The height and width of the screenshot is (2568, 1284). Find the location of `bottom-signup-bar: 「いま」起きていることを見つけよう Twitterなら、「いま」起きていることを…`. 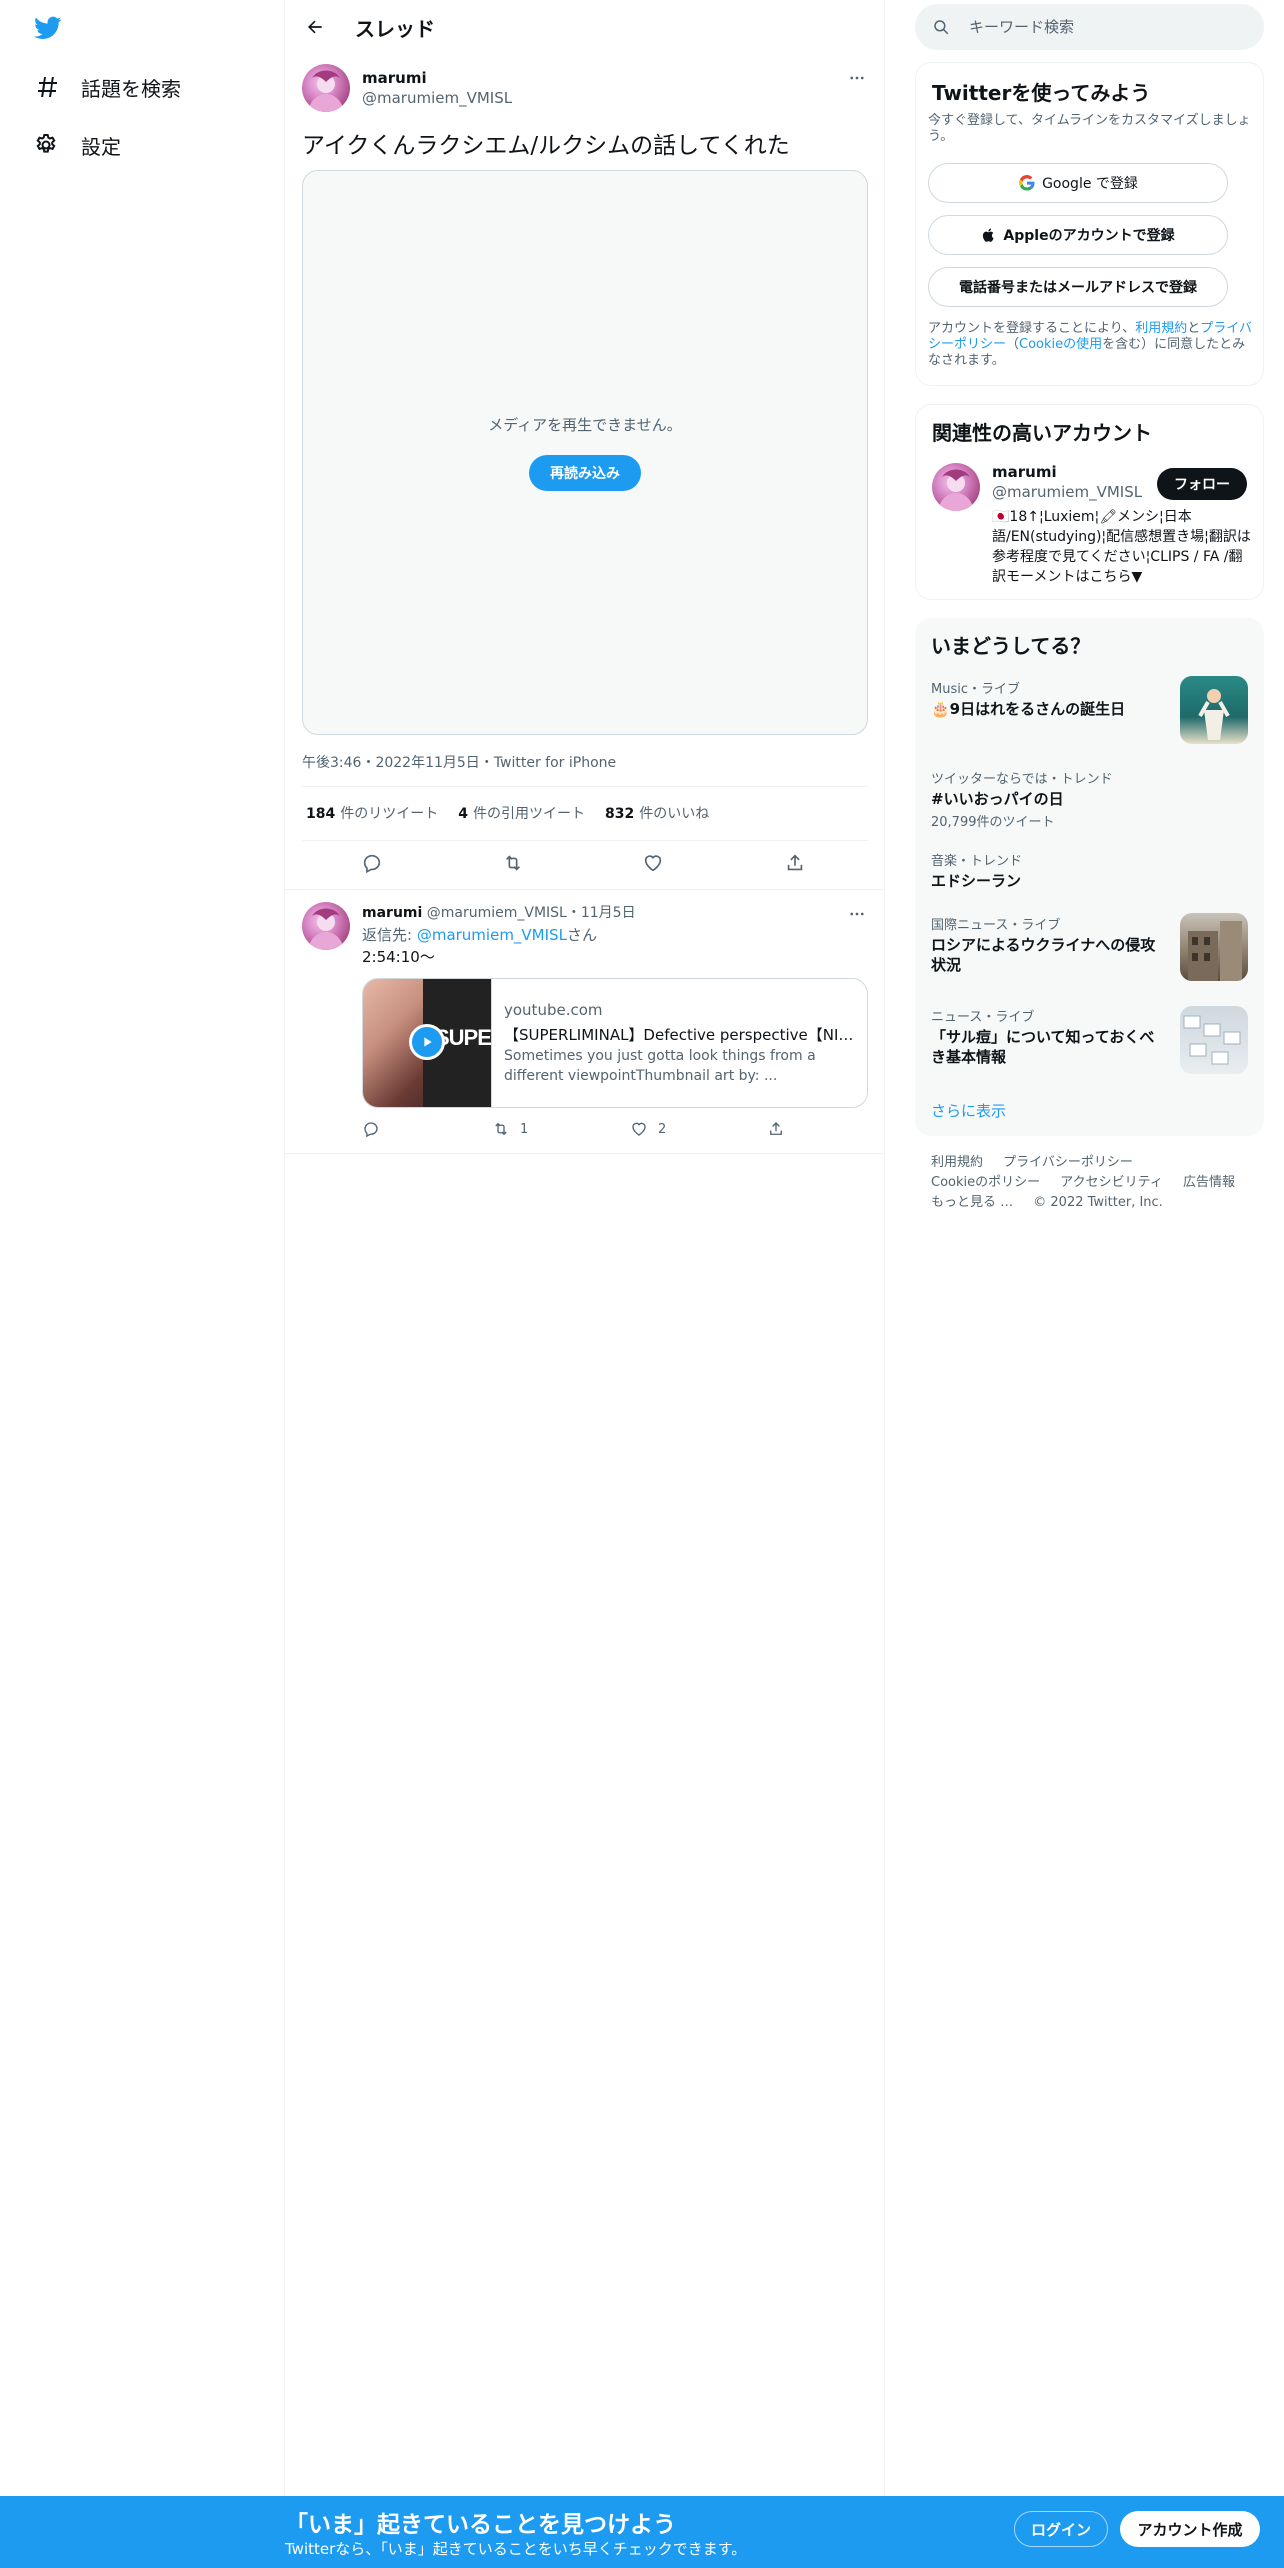

bottom-signup-bar: 「いま」起きていることを見つけよう Twitterなら、「いま」起きていることを… is located at coordinates (642, 2532).